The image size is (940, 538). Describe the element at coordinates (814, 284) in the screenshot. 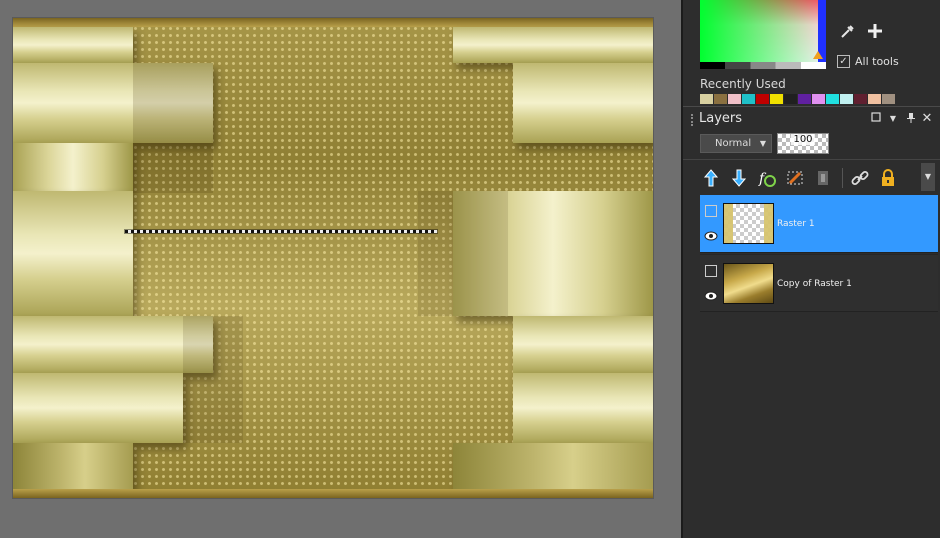

I see `layer-name: Copy of Raster 1` at that location.